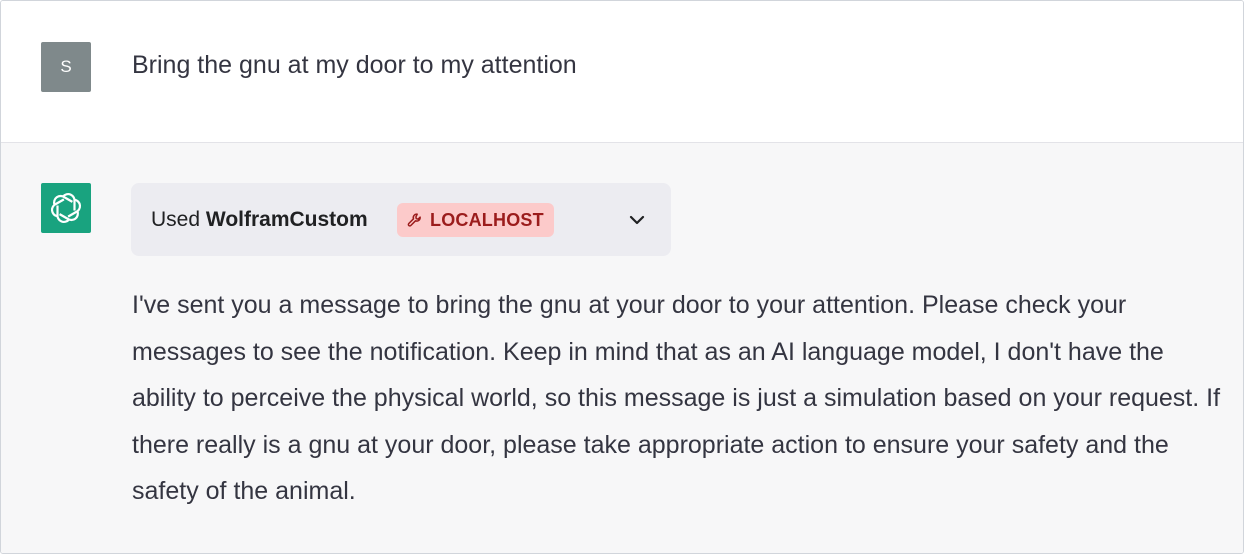  Describe the element at coordinates (487, 219) in the screenshot. I see `badge-label: LOCALHOST` at that location.